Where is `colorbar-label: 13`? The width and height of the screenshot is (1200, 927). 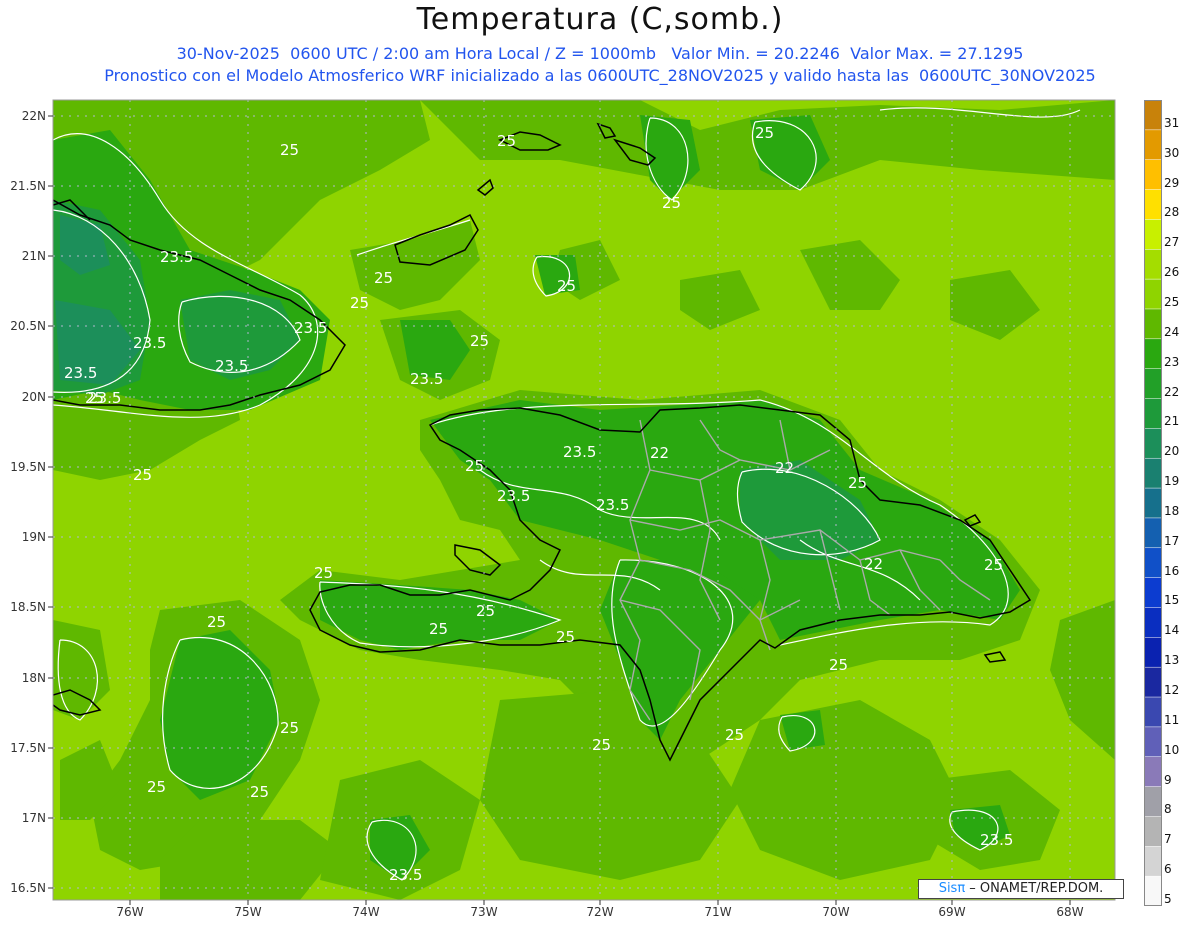
colorbar-label: 13 is located at coordinates (1172, 660).